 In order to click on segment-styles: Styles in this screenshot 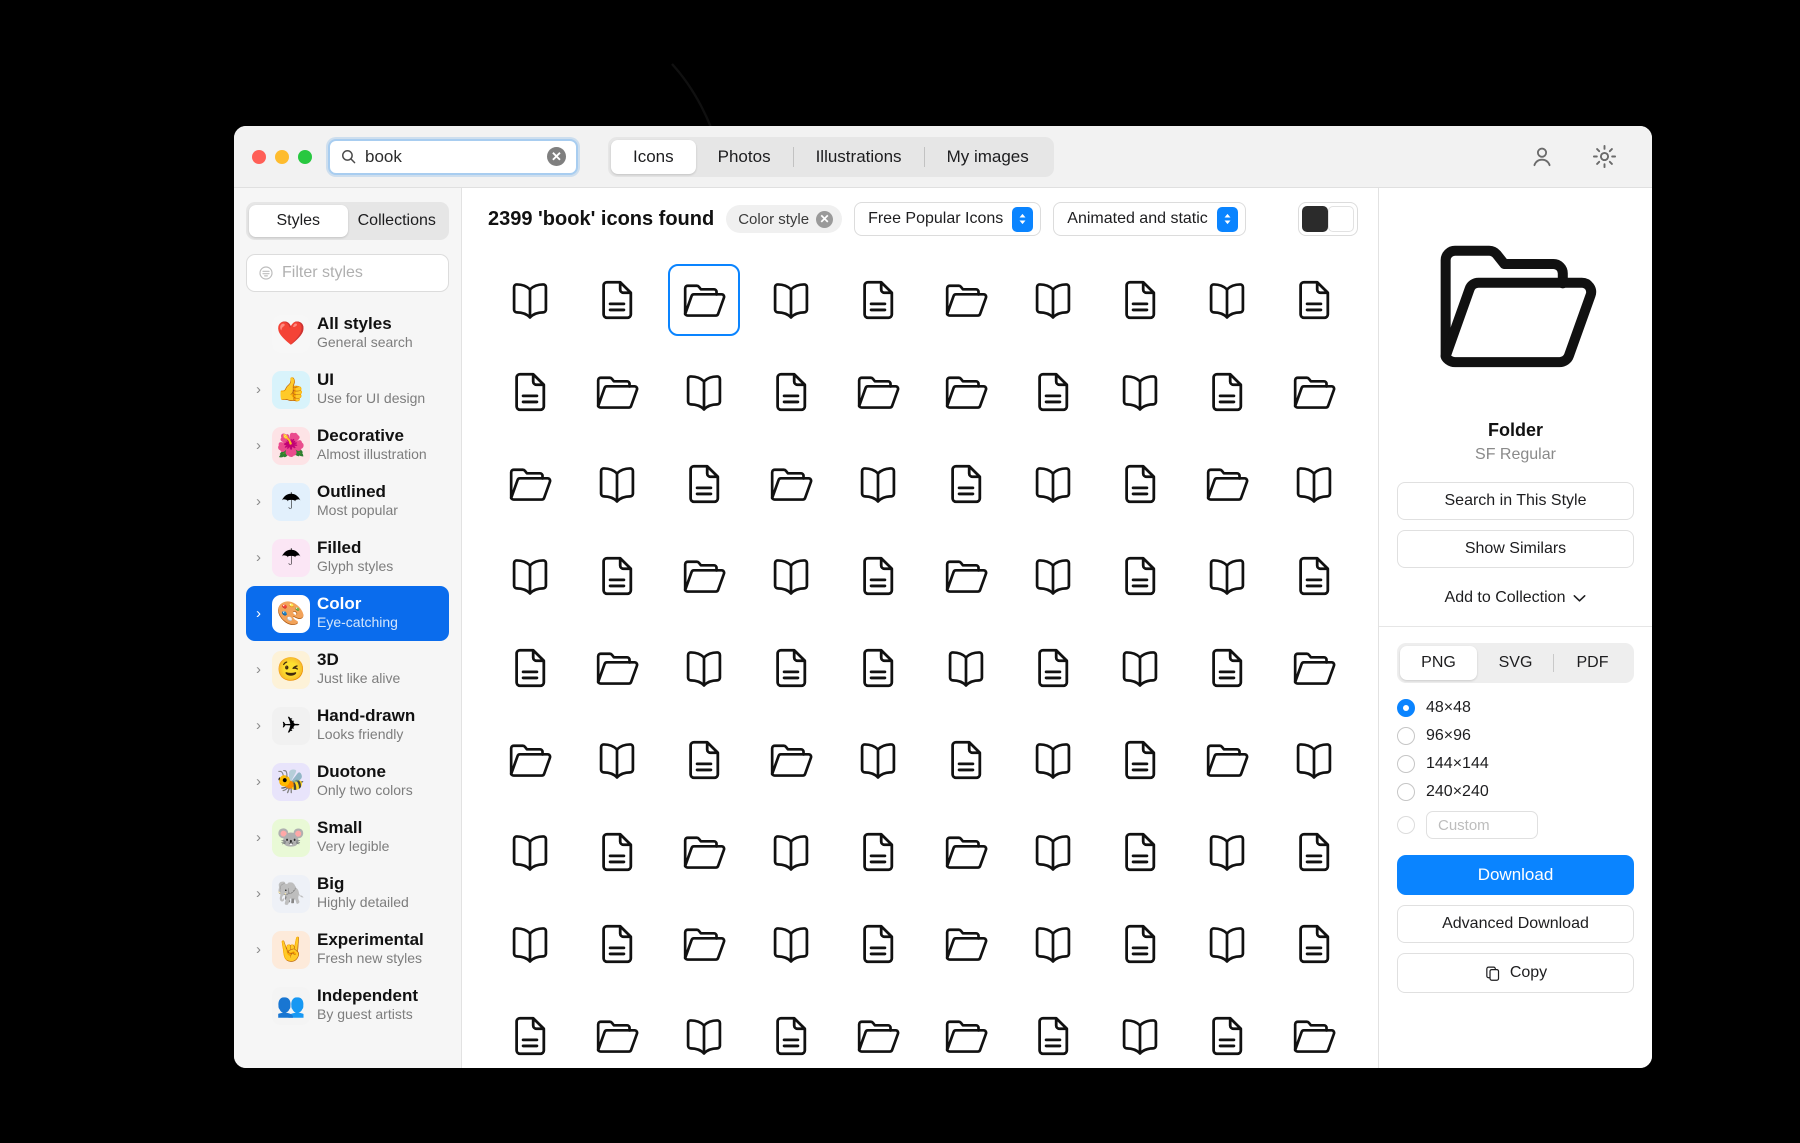, I will do `click(298, 221)`.